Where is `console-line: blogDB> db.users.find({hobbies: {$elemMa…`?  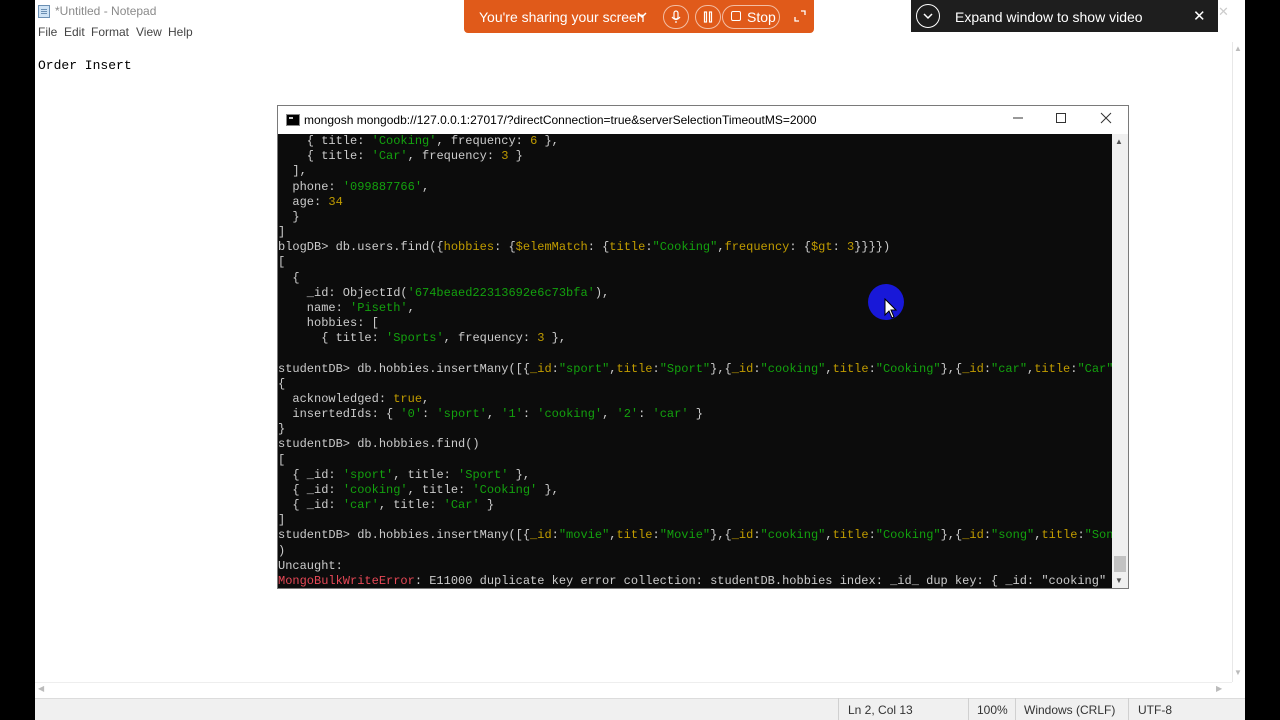 console-line: blogDB> db.users.find({hobbies: {$elemMa… is located at coordinates (584, 247).